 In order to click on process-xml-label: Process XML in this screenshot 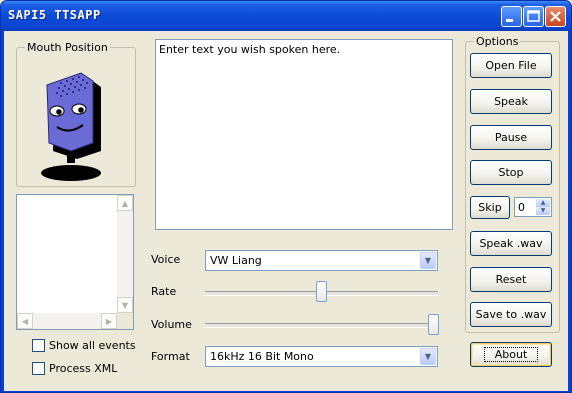, I will do `click(83, 368)`.